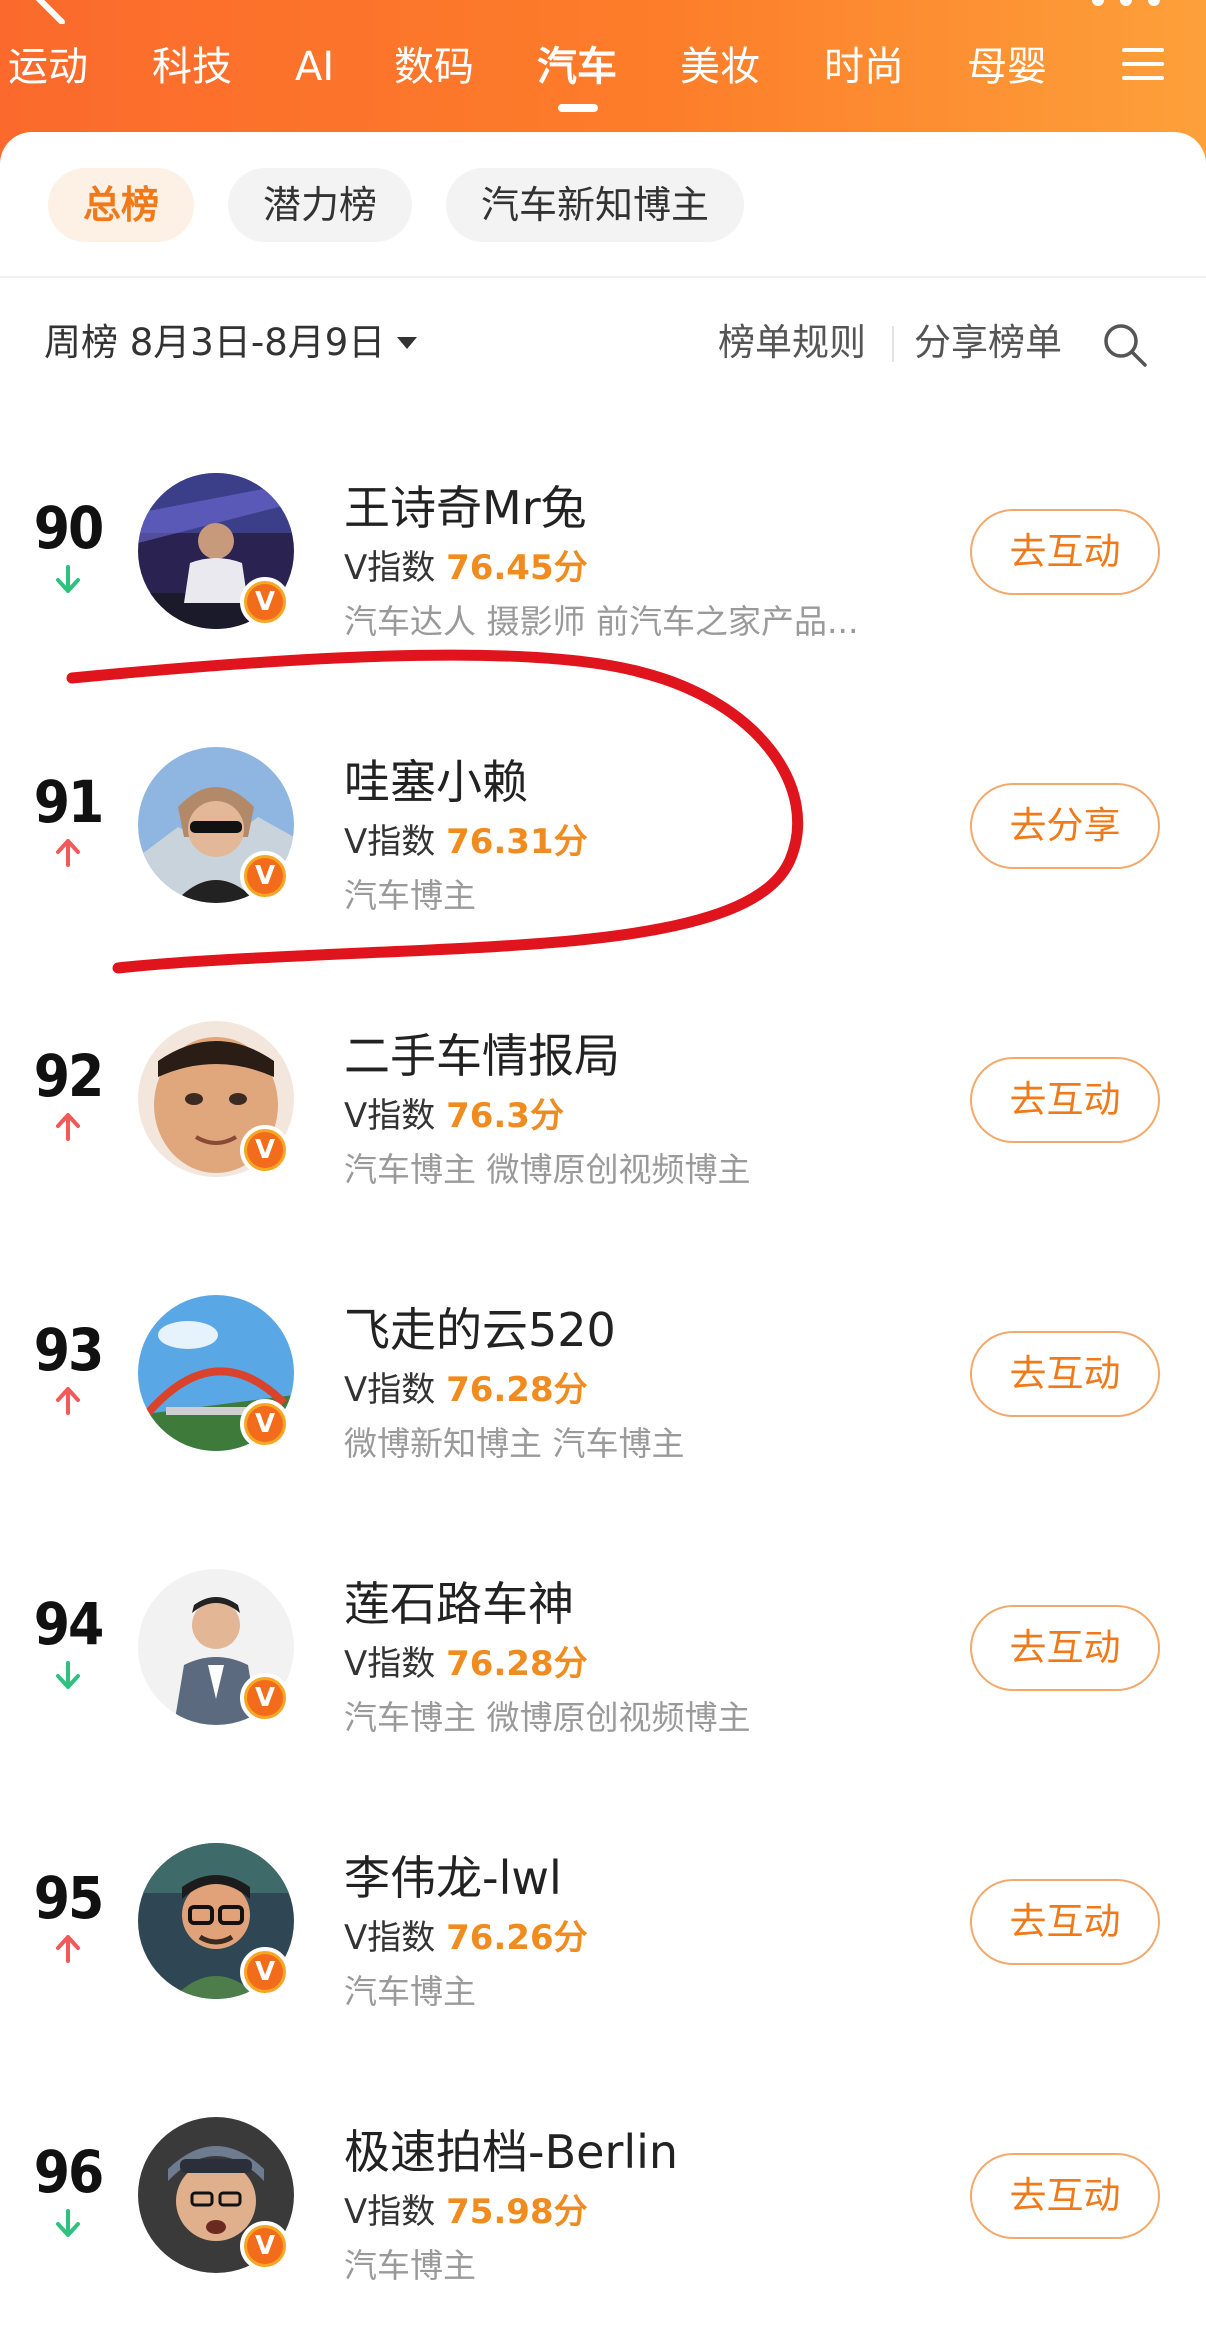  Describe the element at coordinates (466, 1938) in the screenshot. I see `v-index-score: V指数 76.26分` at that location.